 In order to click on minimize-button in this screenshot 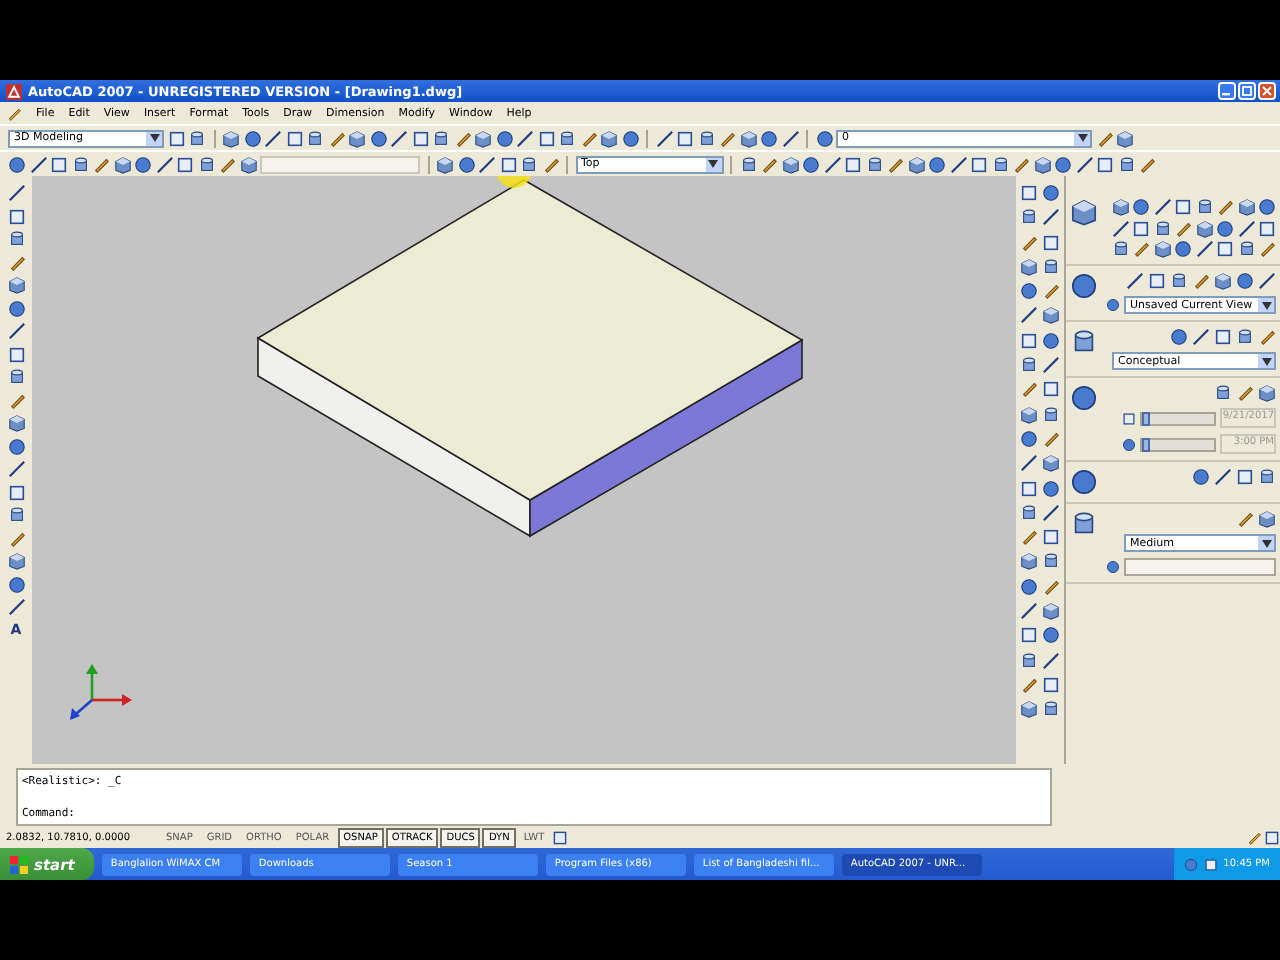, I will do `click(1227, 91)`.